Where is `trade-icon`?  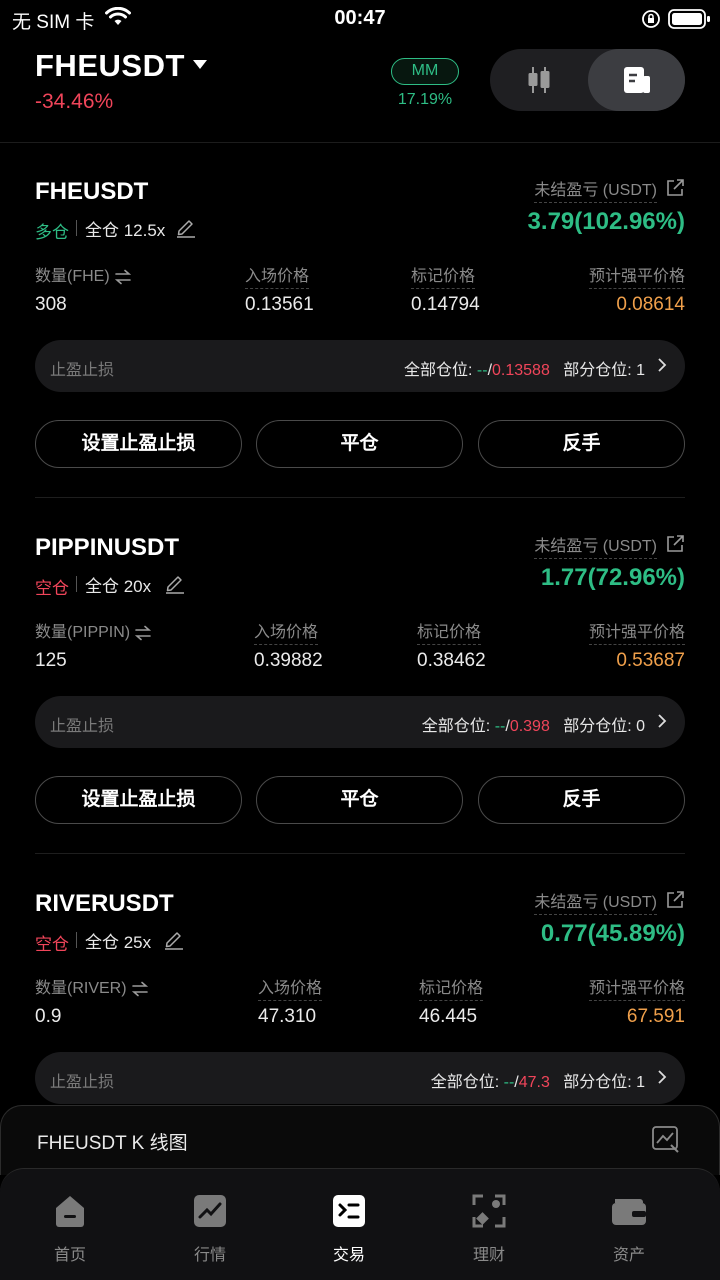 trade-icon is located at coordinates (349, 1211).